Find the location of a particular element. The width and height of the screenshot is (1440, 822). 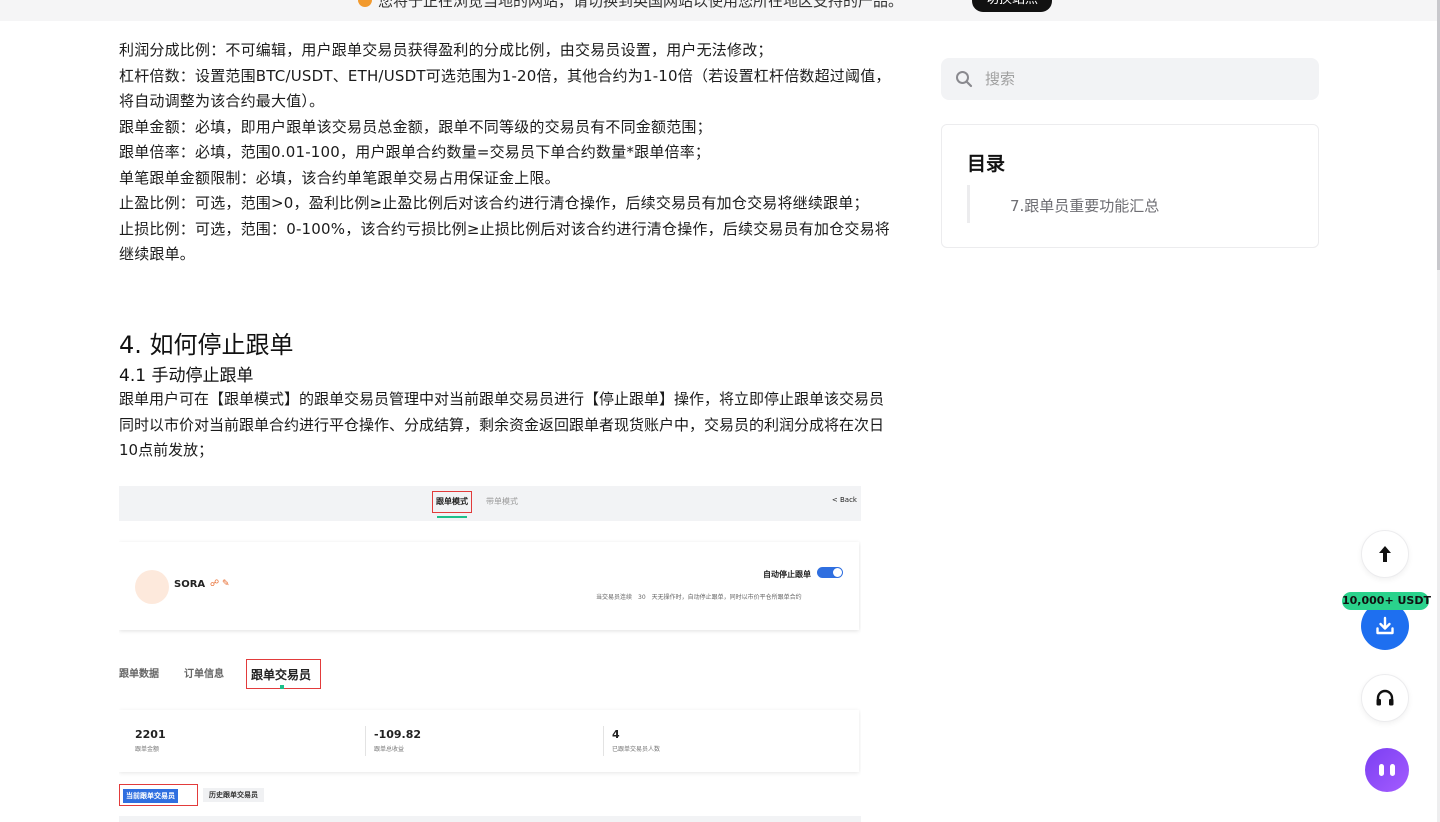

subsection-heading: 4.1 手动停止跟单 is located at coordinates (186, 376).